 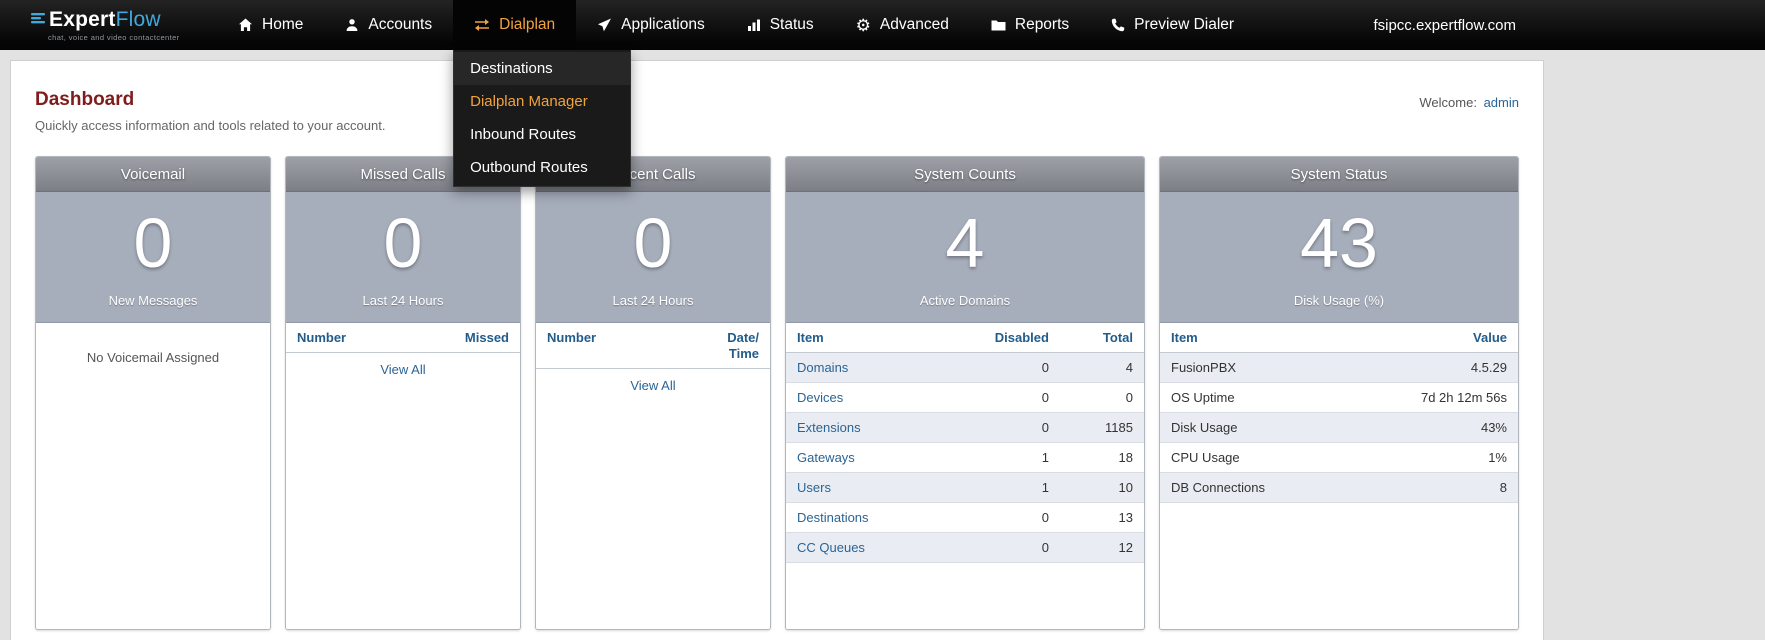 What do you see at coordinates (1339, 457) in the screenshot?
I see `table-row: CPU Usage 1%` at bounding box center [1339, 457].